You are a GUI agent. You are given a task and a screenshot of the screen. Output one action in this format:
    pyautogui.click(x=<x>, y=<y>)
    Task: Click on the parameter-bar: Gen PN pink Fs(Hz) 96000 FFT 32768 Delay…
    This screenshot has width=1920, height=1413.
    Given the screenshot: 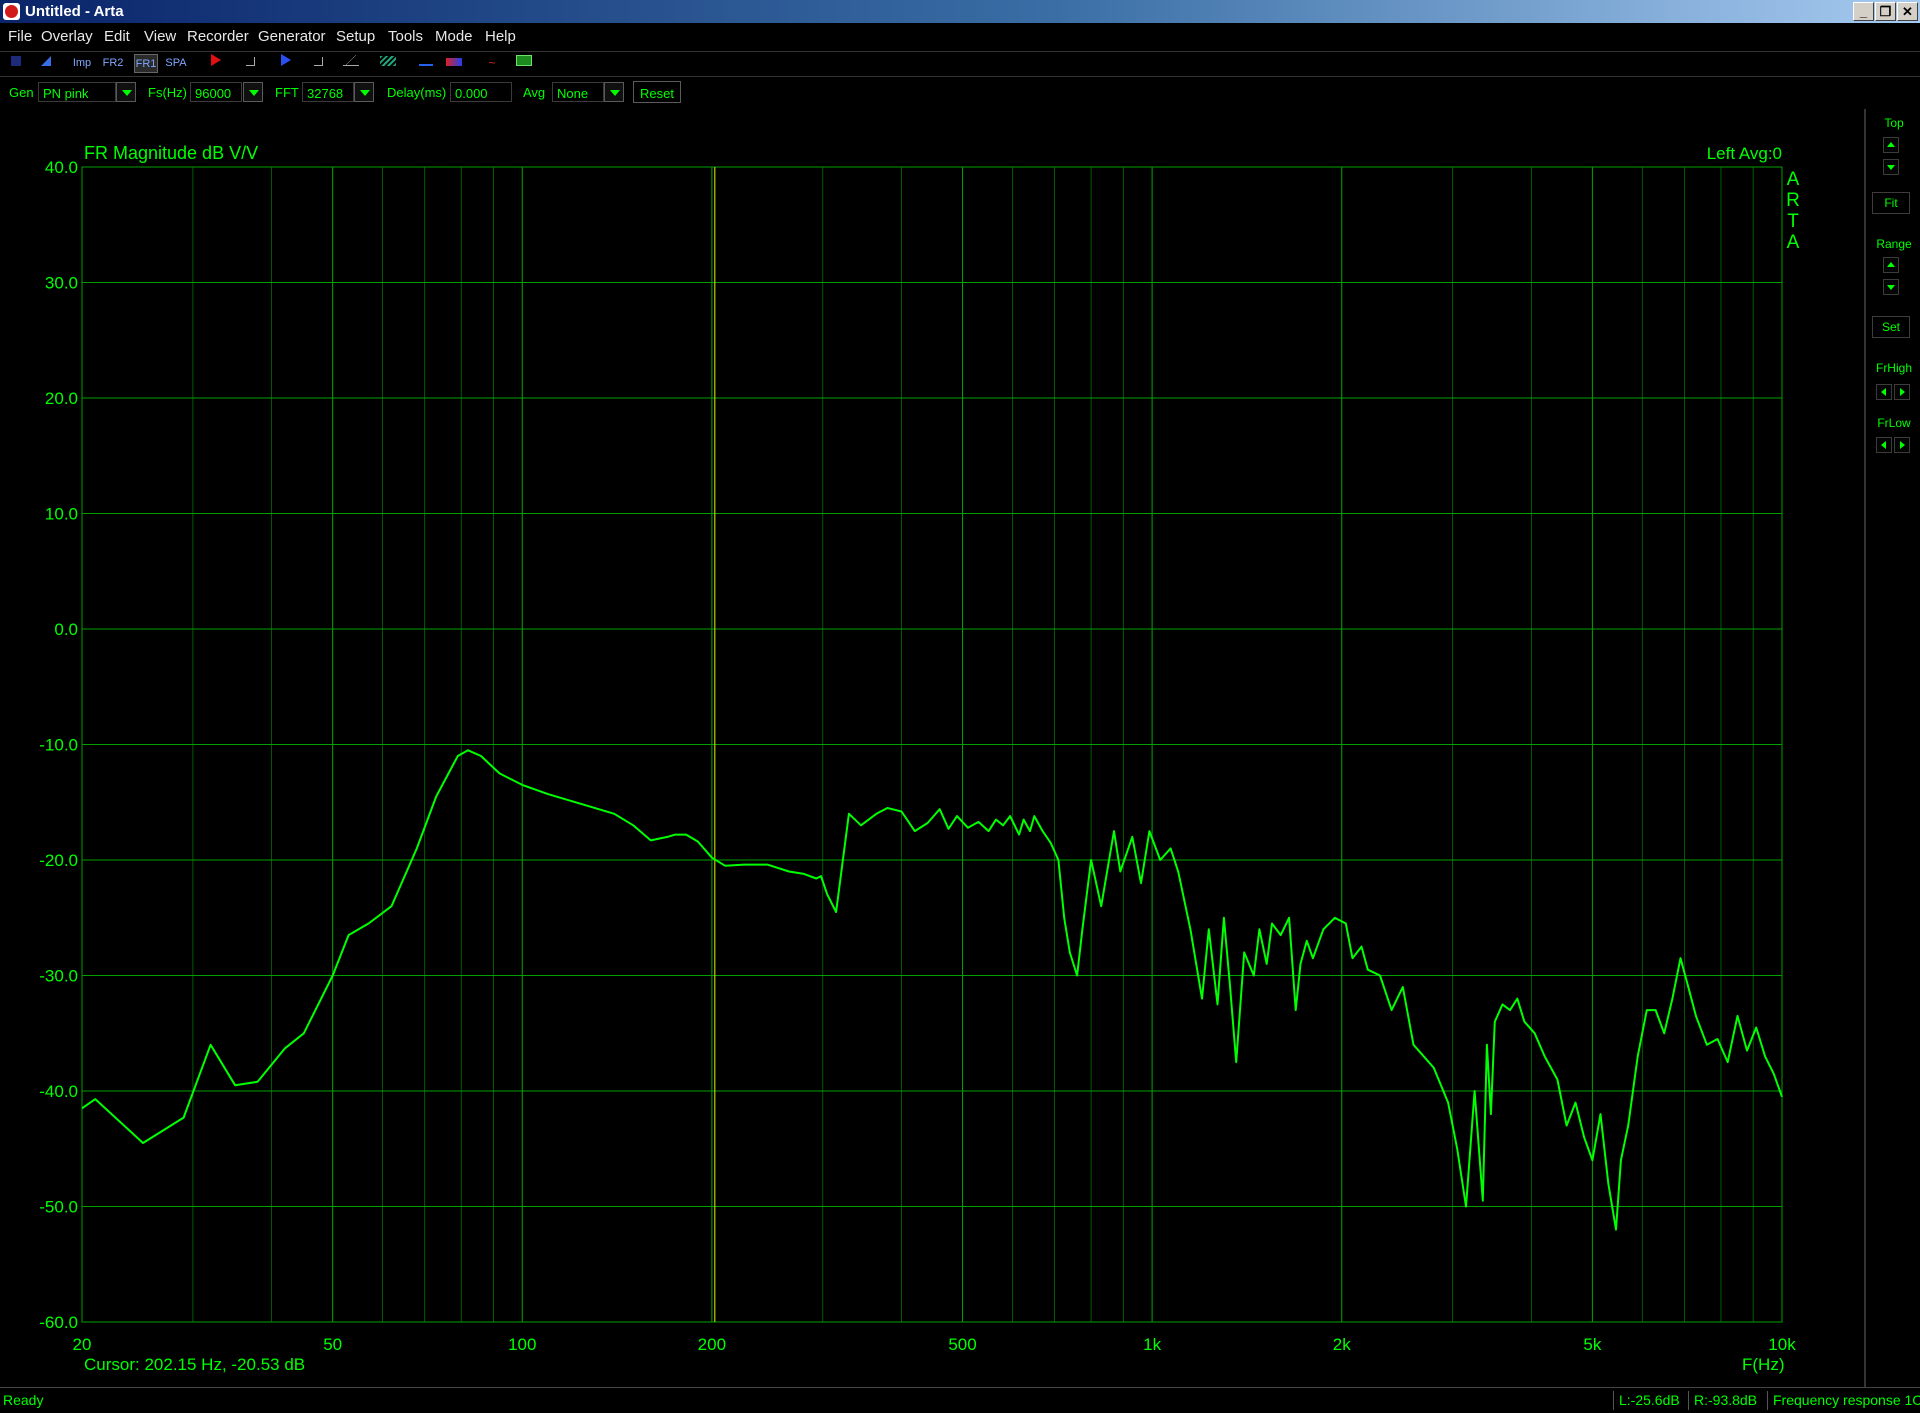 What is the action you would take?
    pyautogui.click(x=960, y=92)
    